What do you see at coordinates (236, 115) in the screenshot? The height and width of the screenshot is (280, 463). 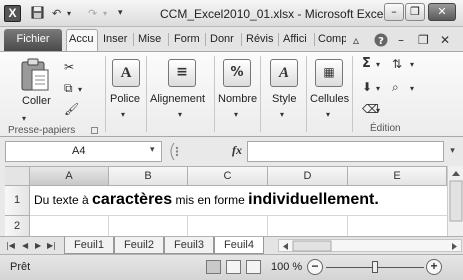 I see `number-dropdown-icon: ▾` at bounding box center [236, 115].